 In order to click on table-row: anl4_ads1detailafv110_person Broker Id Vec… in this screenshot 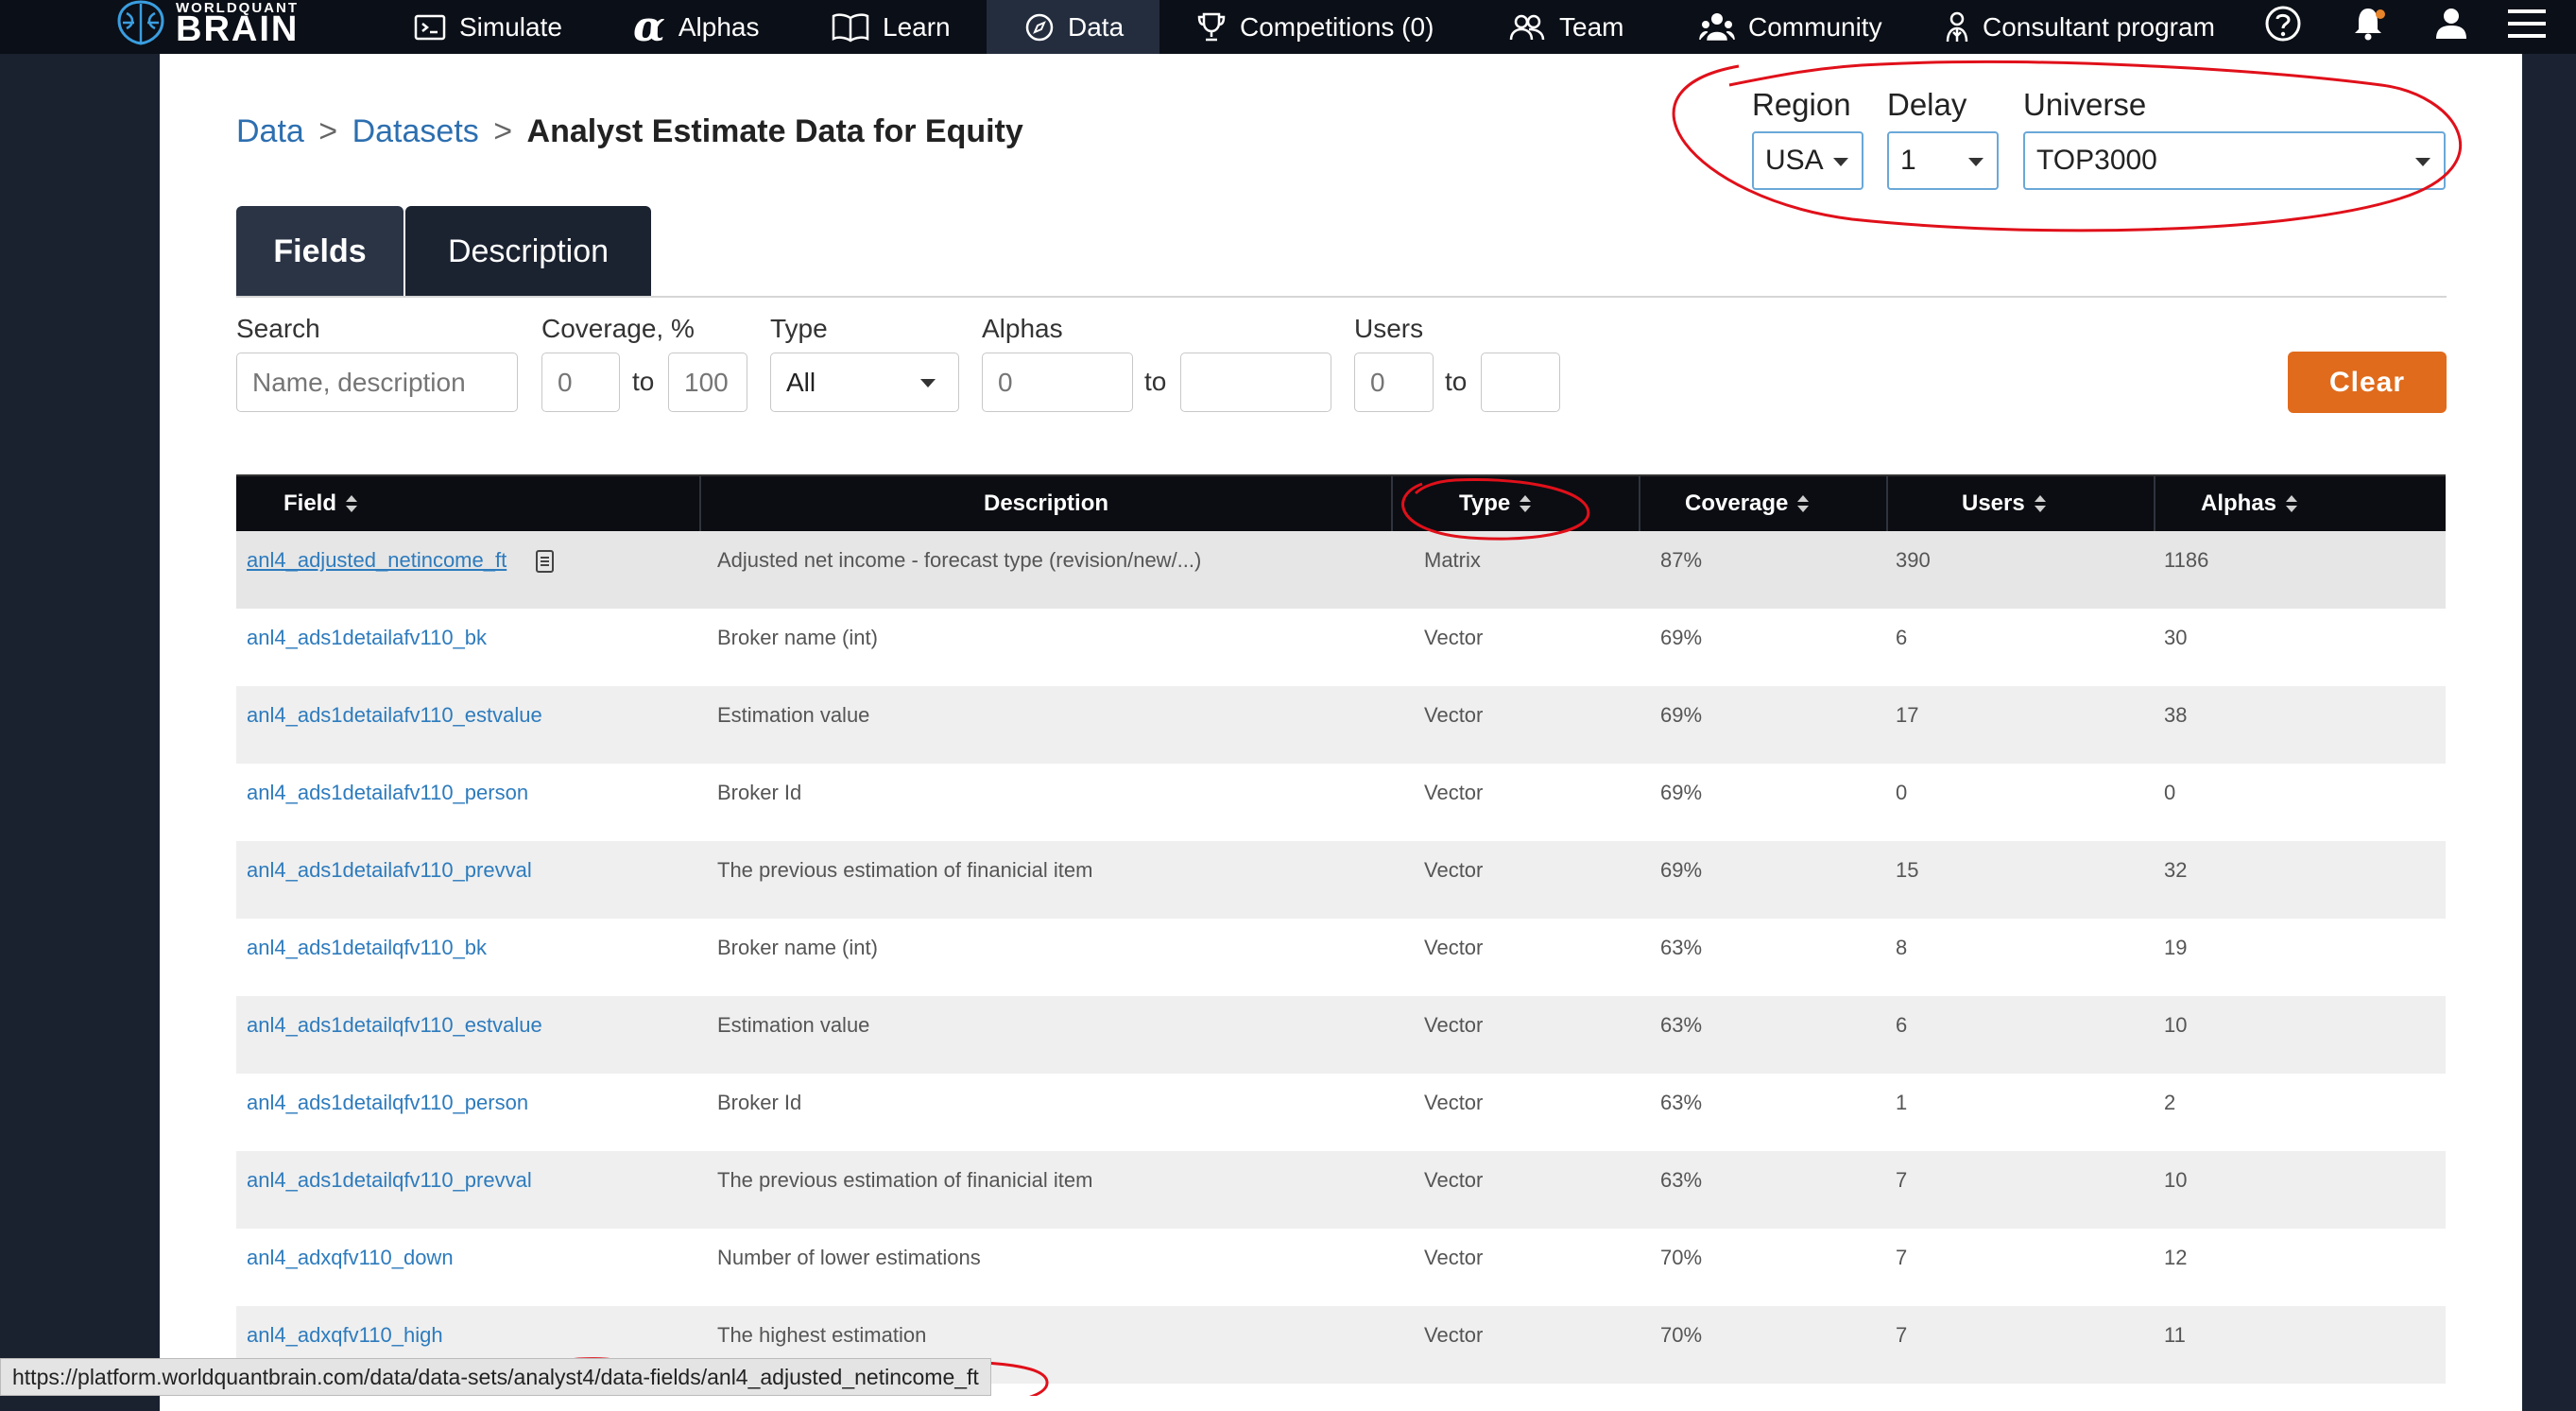, I will do `click(1341, 802)`.